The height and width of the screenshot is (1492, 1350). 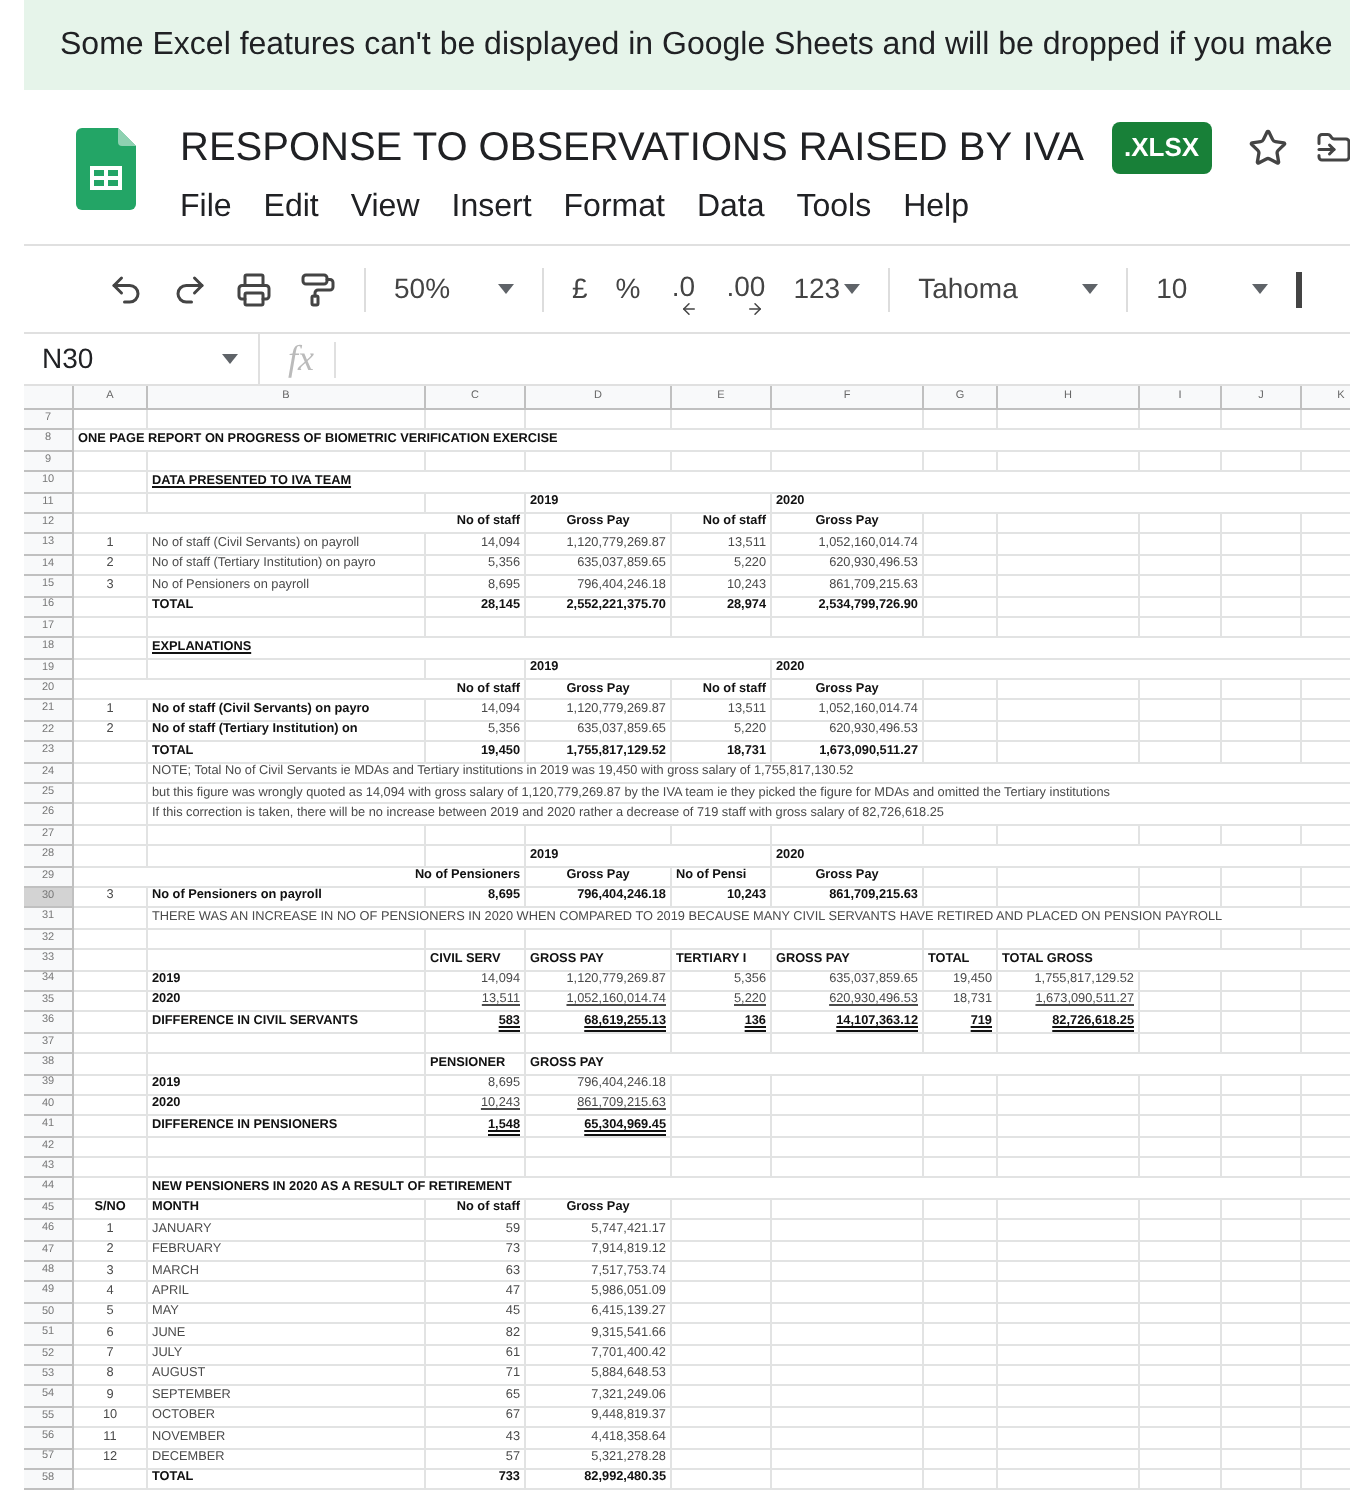 What do you see at coordinates (454, 289) in the screenshot?
I see `zoom-dropdown: 50%` at bounding box center [454, 289].